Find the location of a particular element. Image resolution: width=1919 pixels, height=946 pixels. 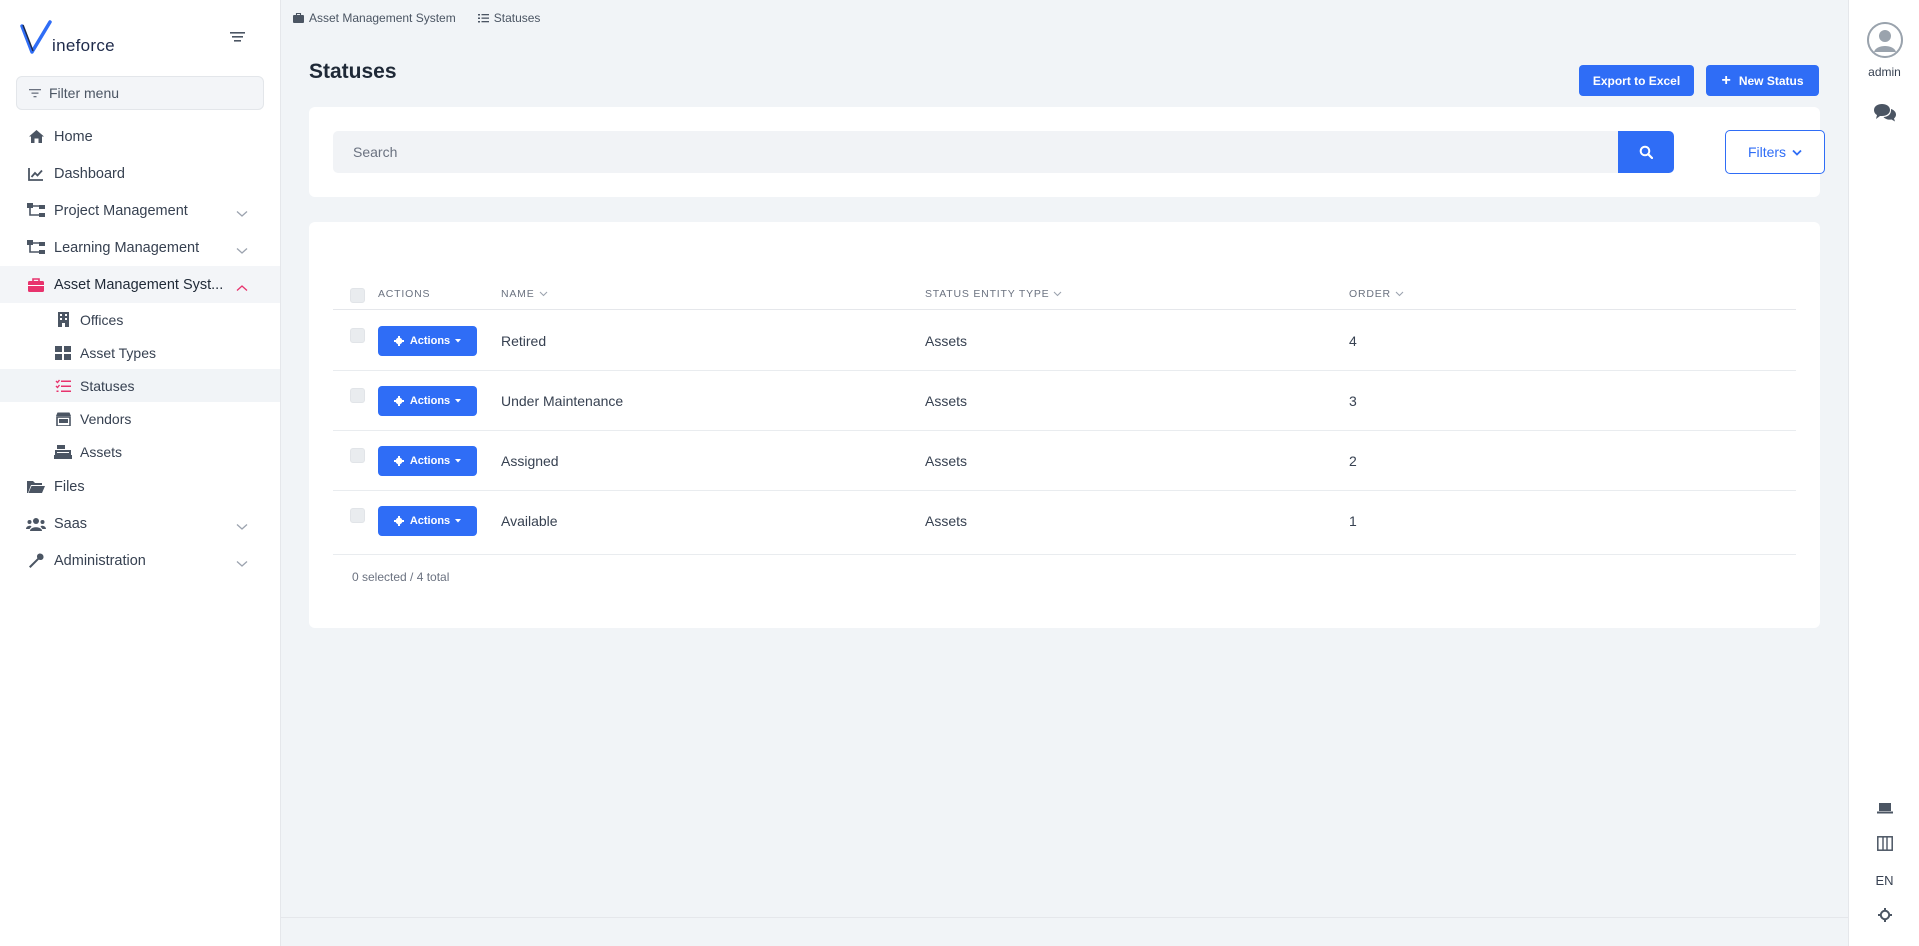

sidebar-item-label: Home is located at coordinates (73, 136).